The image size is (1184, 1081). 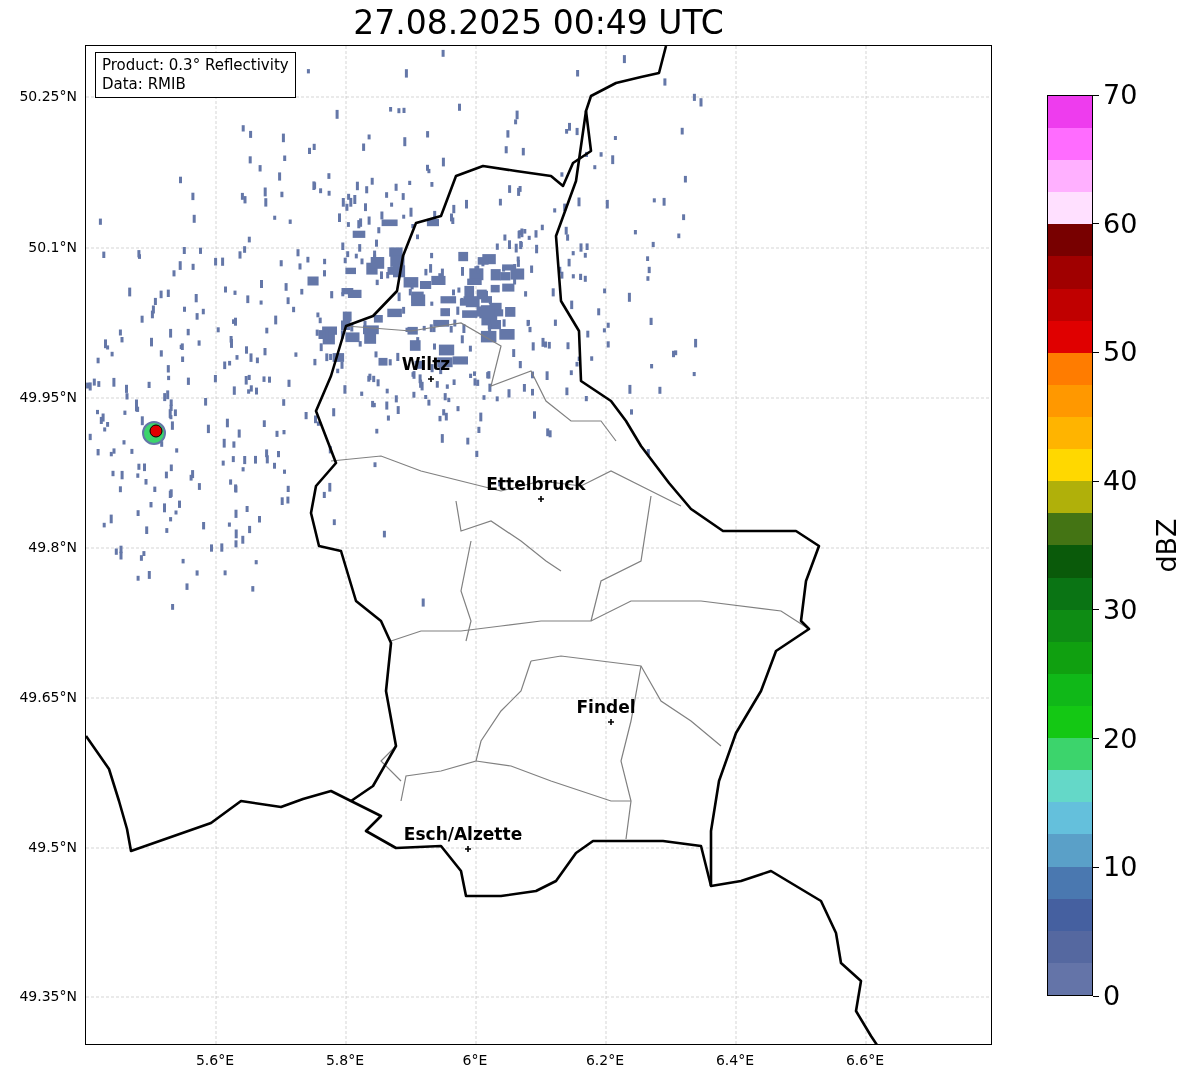 What do you see at coordinates (215, 1060) in the screenshot?
I see `longitude-label: 5.6°E` at bounding box center [215, 1060].